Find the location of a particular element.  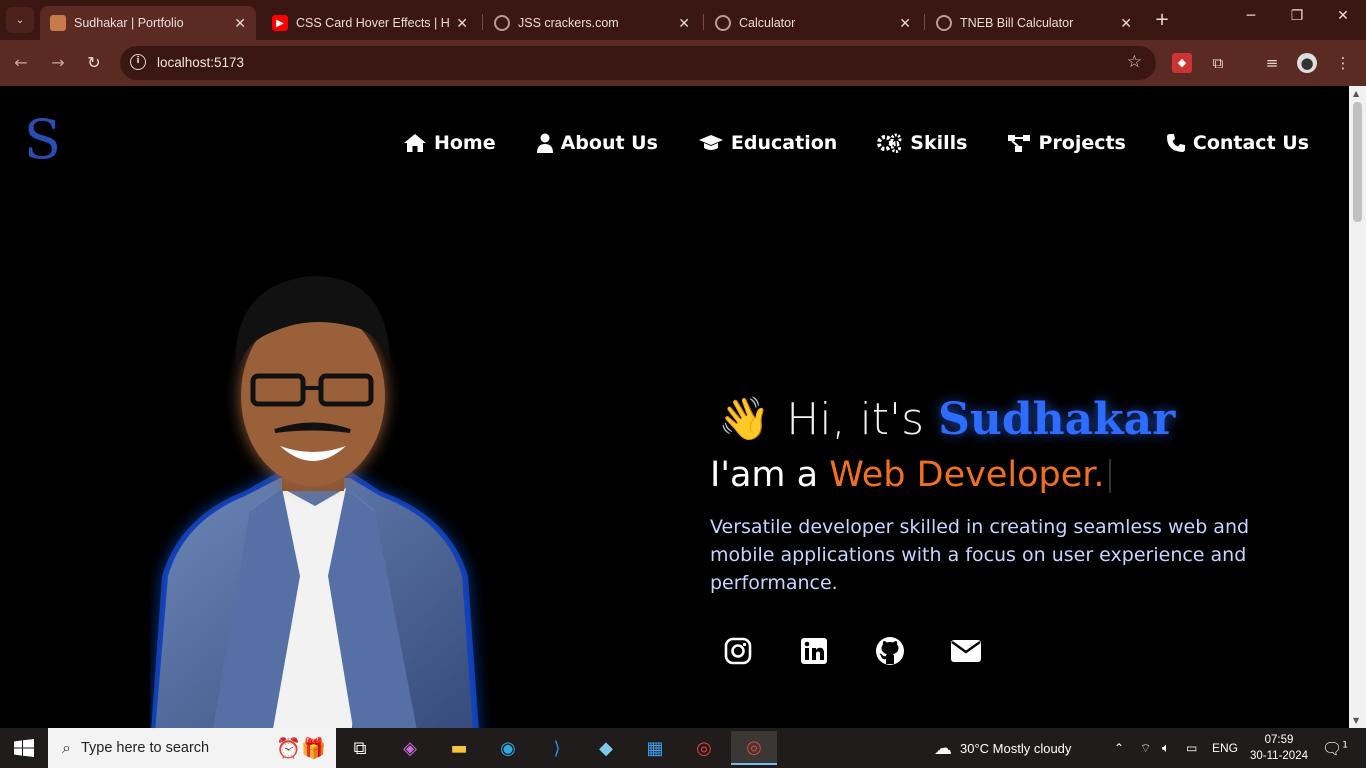

instagram-icon is located at coordinates (738, 651).